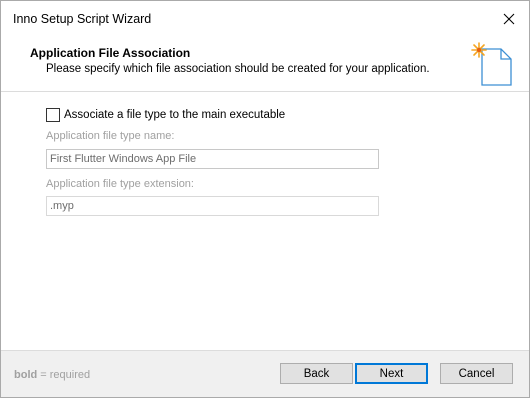  I want to click on file-type-extension-label: Application file type extension:, so click(120, 184).